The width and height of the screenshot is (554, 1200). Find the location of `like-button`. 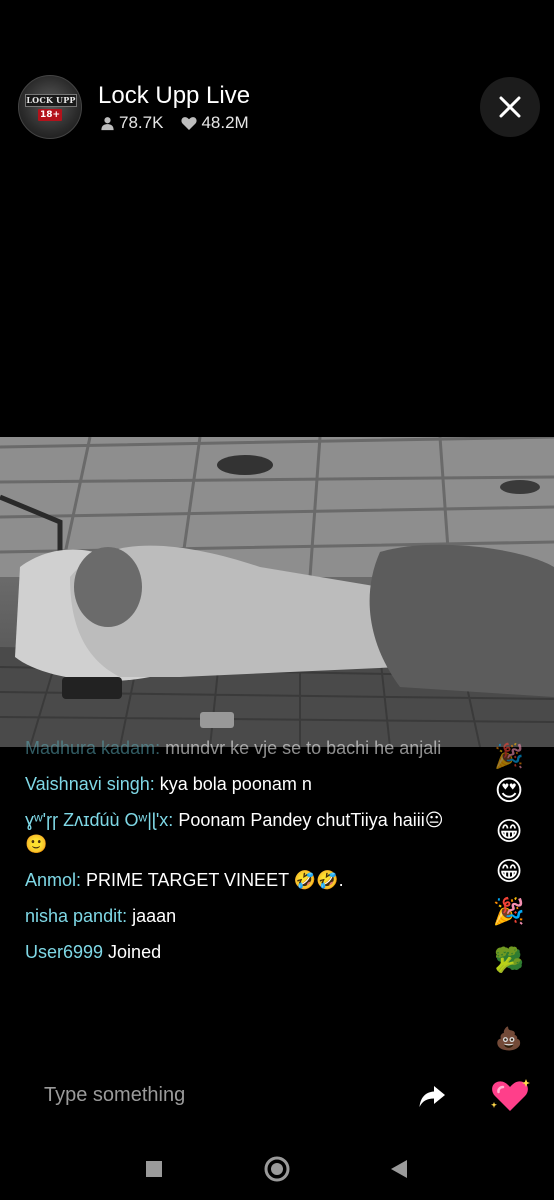

like-button is located at coordinates (510, 1096).